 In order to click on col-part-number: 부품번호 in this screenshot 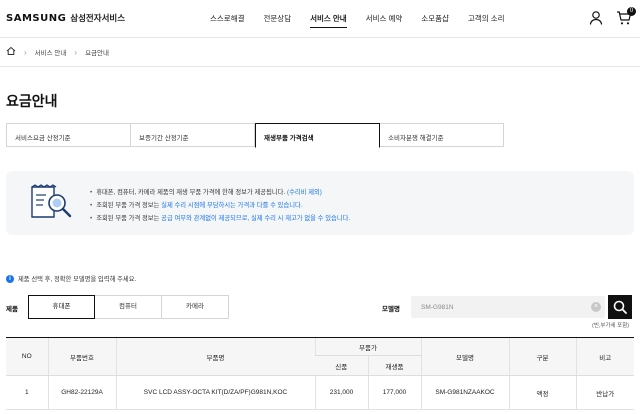, I will do `click(81, 356)`.